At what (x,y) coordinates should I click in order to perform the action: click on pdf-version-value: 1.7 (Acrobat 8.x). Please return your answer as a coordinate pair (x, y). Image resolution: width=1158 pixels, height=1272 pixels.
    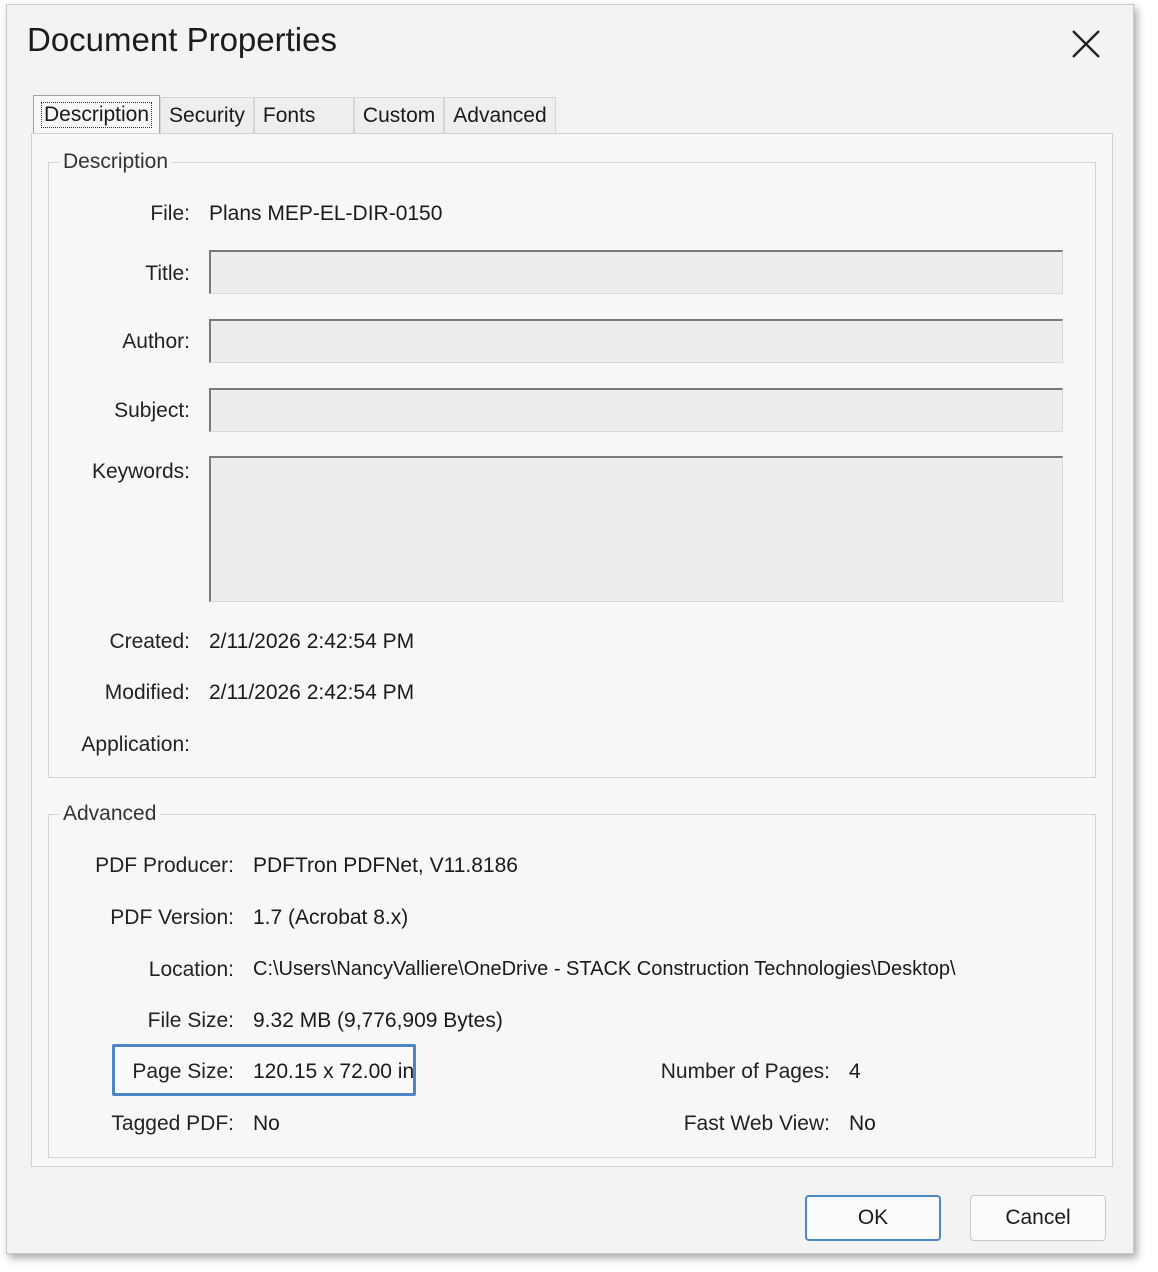
    Looking at the image, I should click on (331, 917).